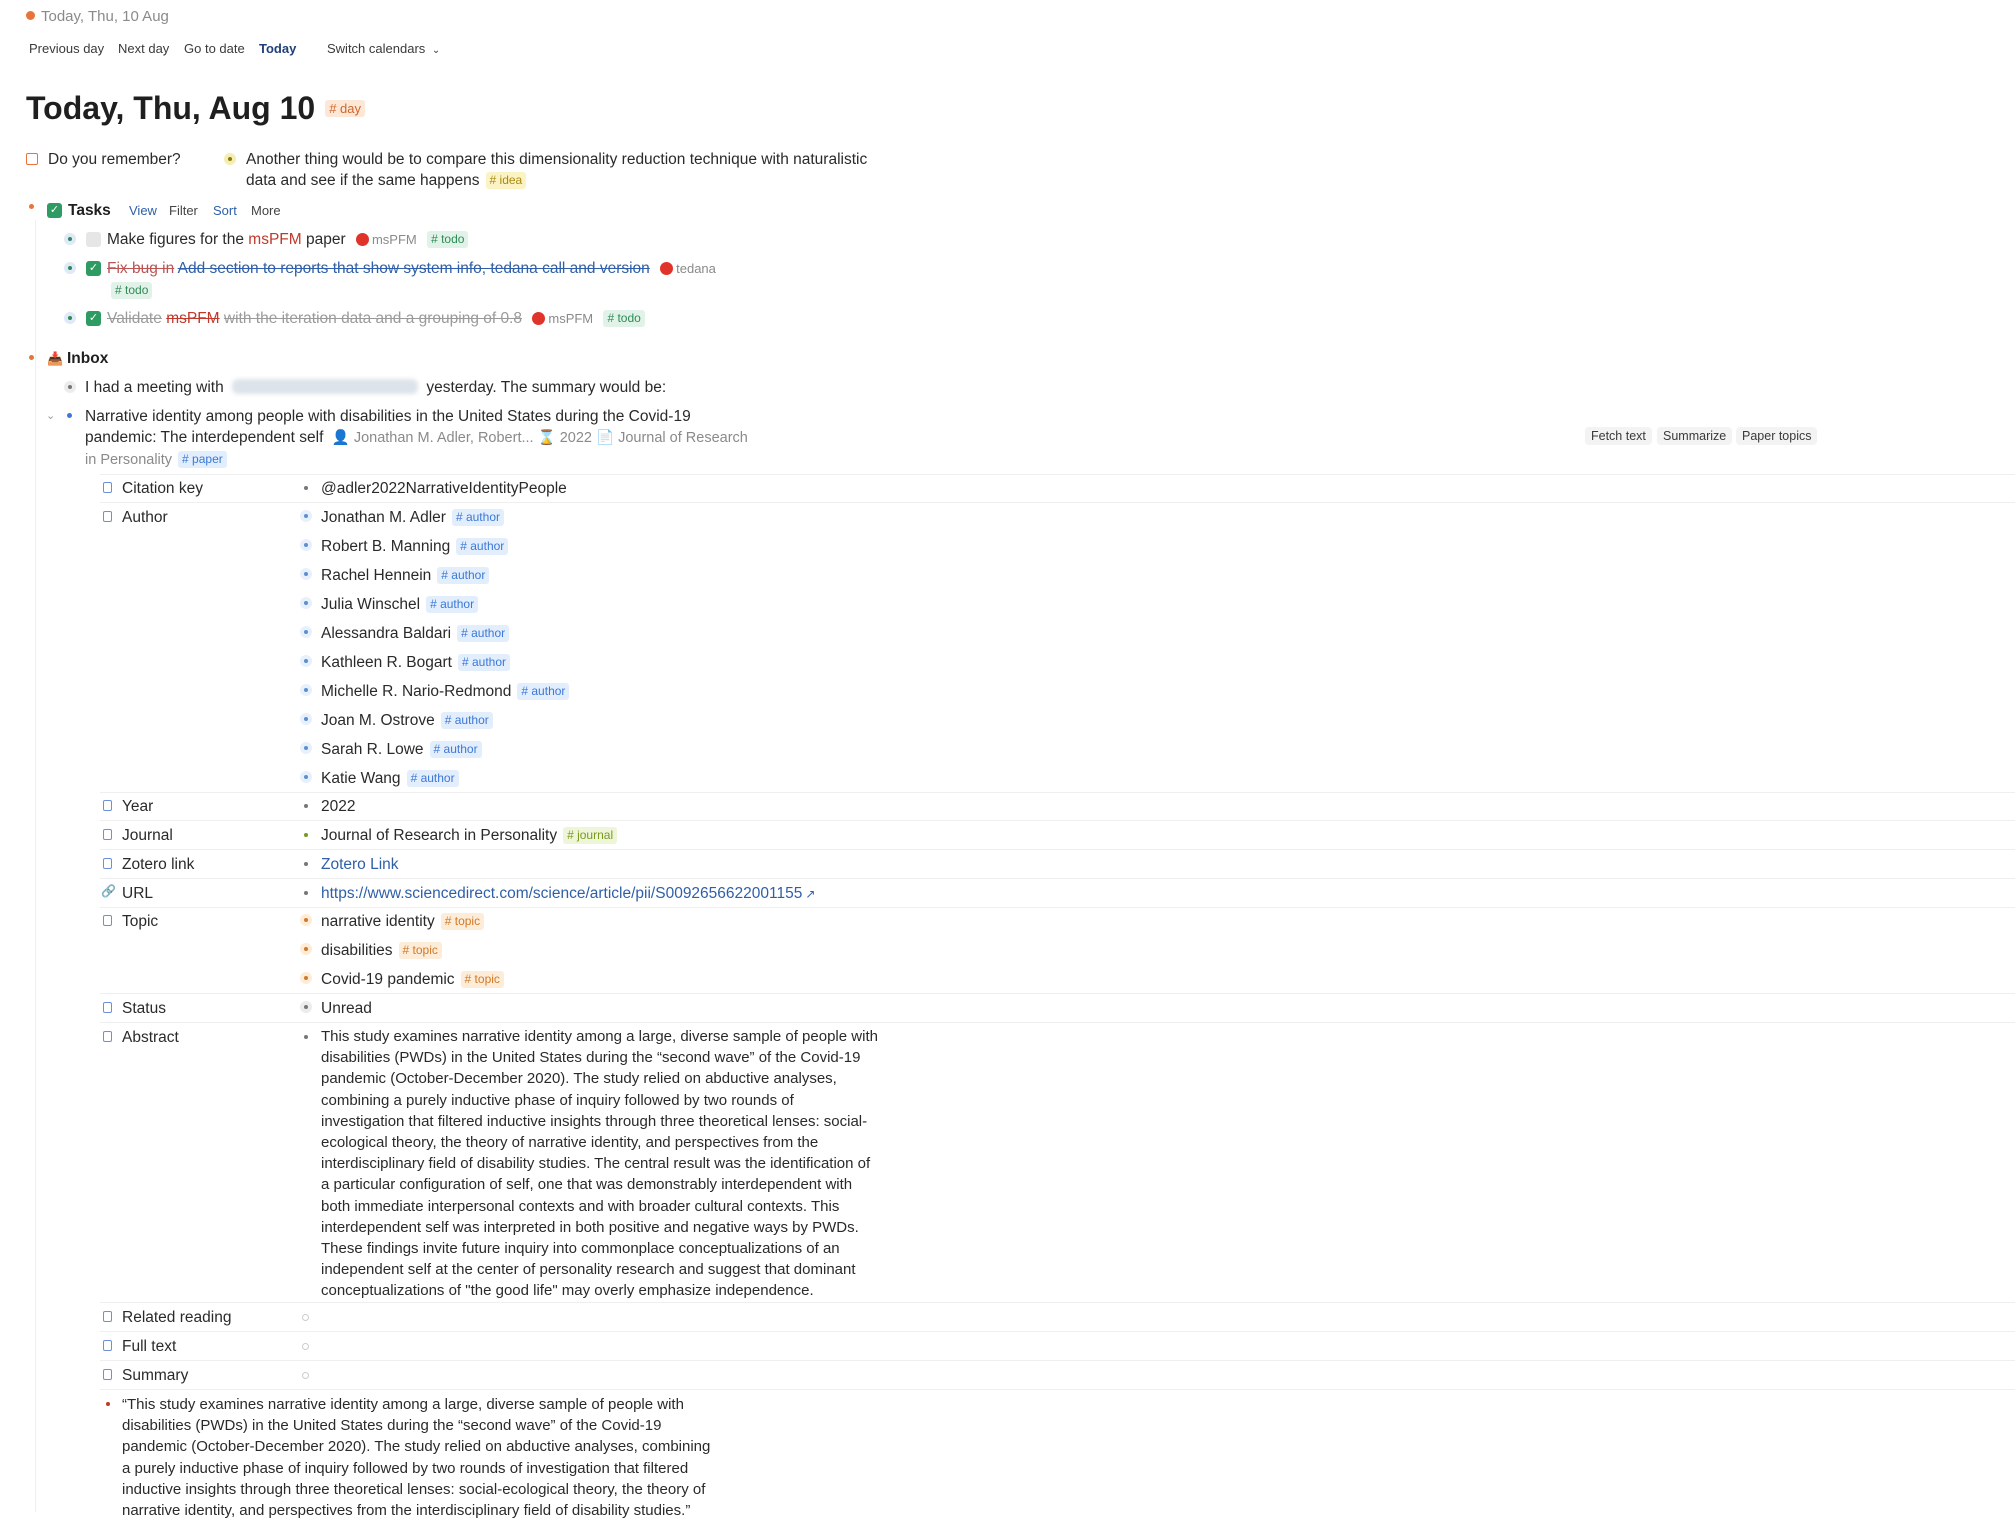 The image size is (2015, 1521). Describe the element at coordinates (1777, 436) in the screenshot. I see `paper-topics-button: Paper topics` at that location.